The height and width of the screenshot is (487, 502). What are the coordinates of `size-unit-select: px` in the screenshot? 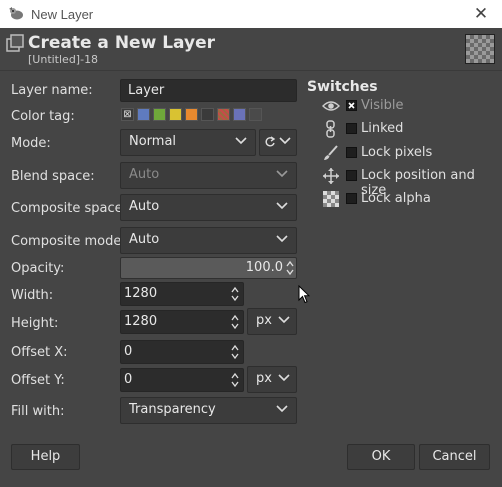 It's located at (272, 321).